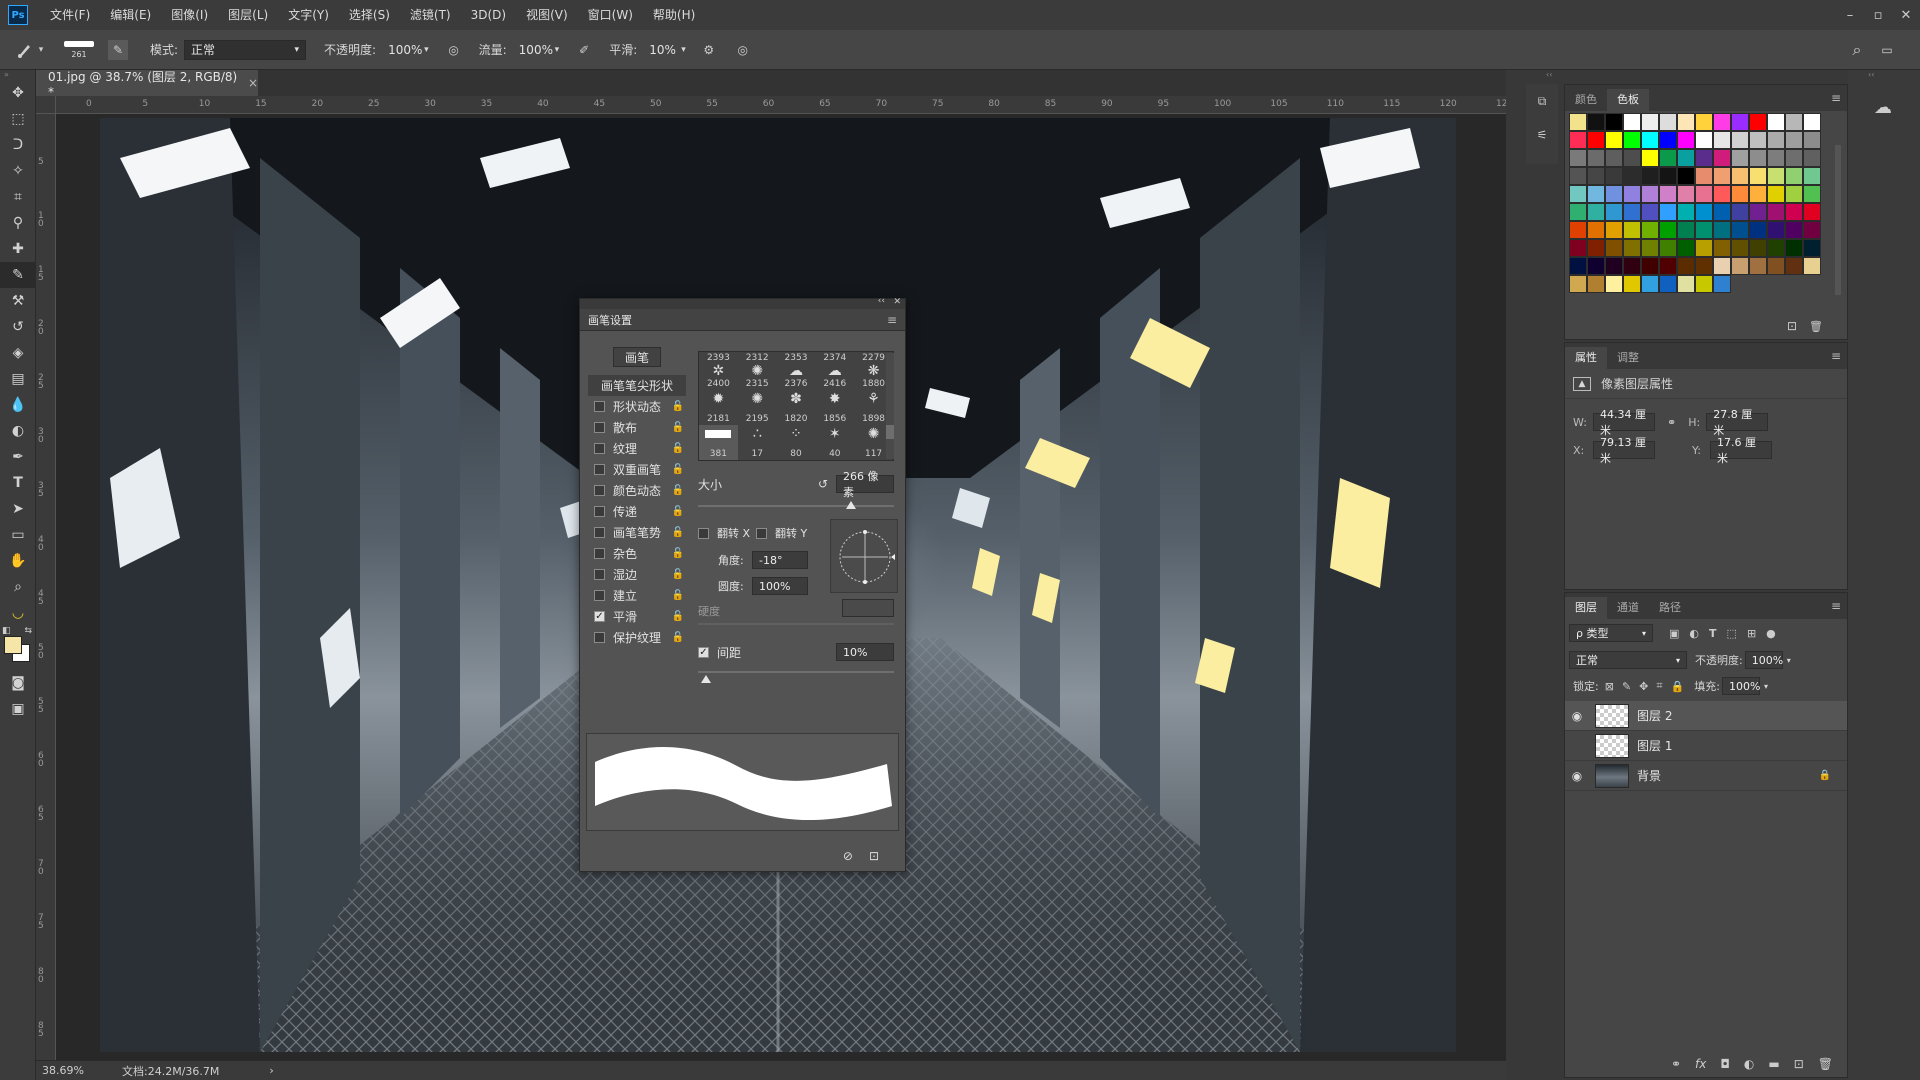 Image resolution: width=1920 pixels, height=1080 pixels. I want to click on brush-tip: 2393 ✲ 2400, so click(718, 371).